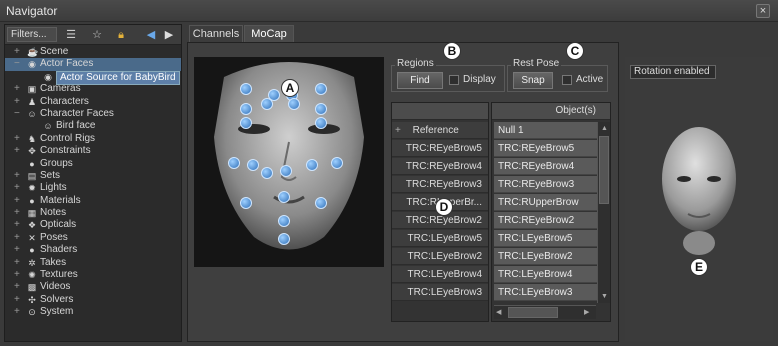 The image size is (778, 346). Describe the element at coordinates (546, 292) in the screenshot. I see `object-list-item: TRC:LEyeBrow3` at that location.